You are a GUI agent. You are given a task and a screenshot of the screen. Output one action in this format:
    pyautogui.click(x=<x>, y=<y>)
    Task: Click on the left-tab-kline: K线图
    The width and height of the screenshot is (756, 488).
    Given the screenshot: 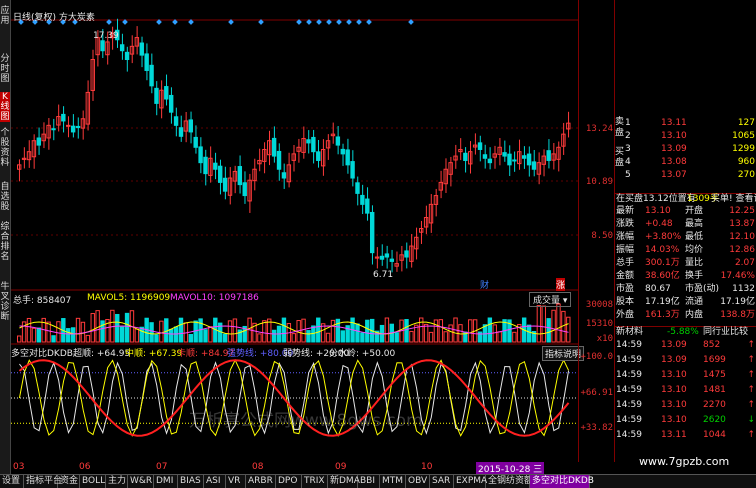 What is the action you would take?
    pyautogui.click(x=5, y=107)
    